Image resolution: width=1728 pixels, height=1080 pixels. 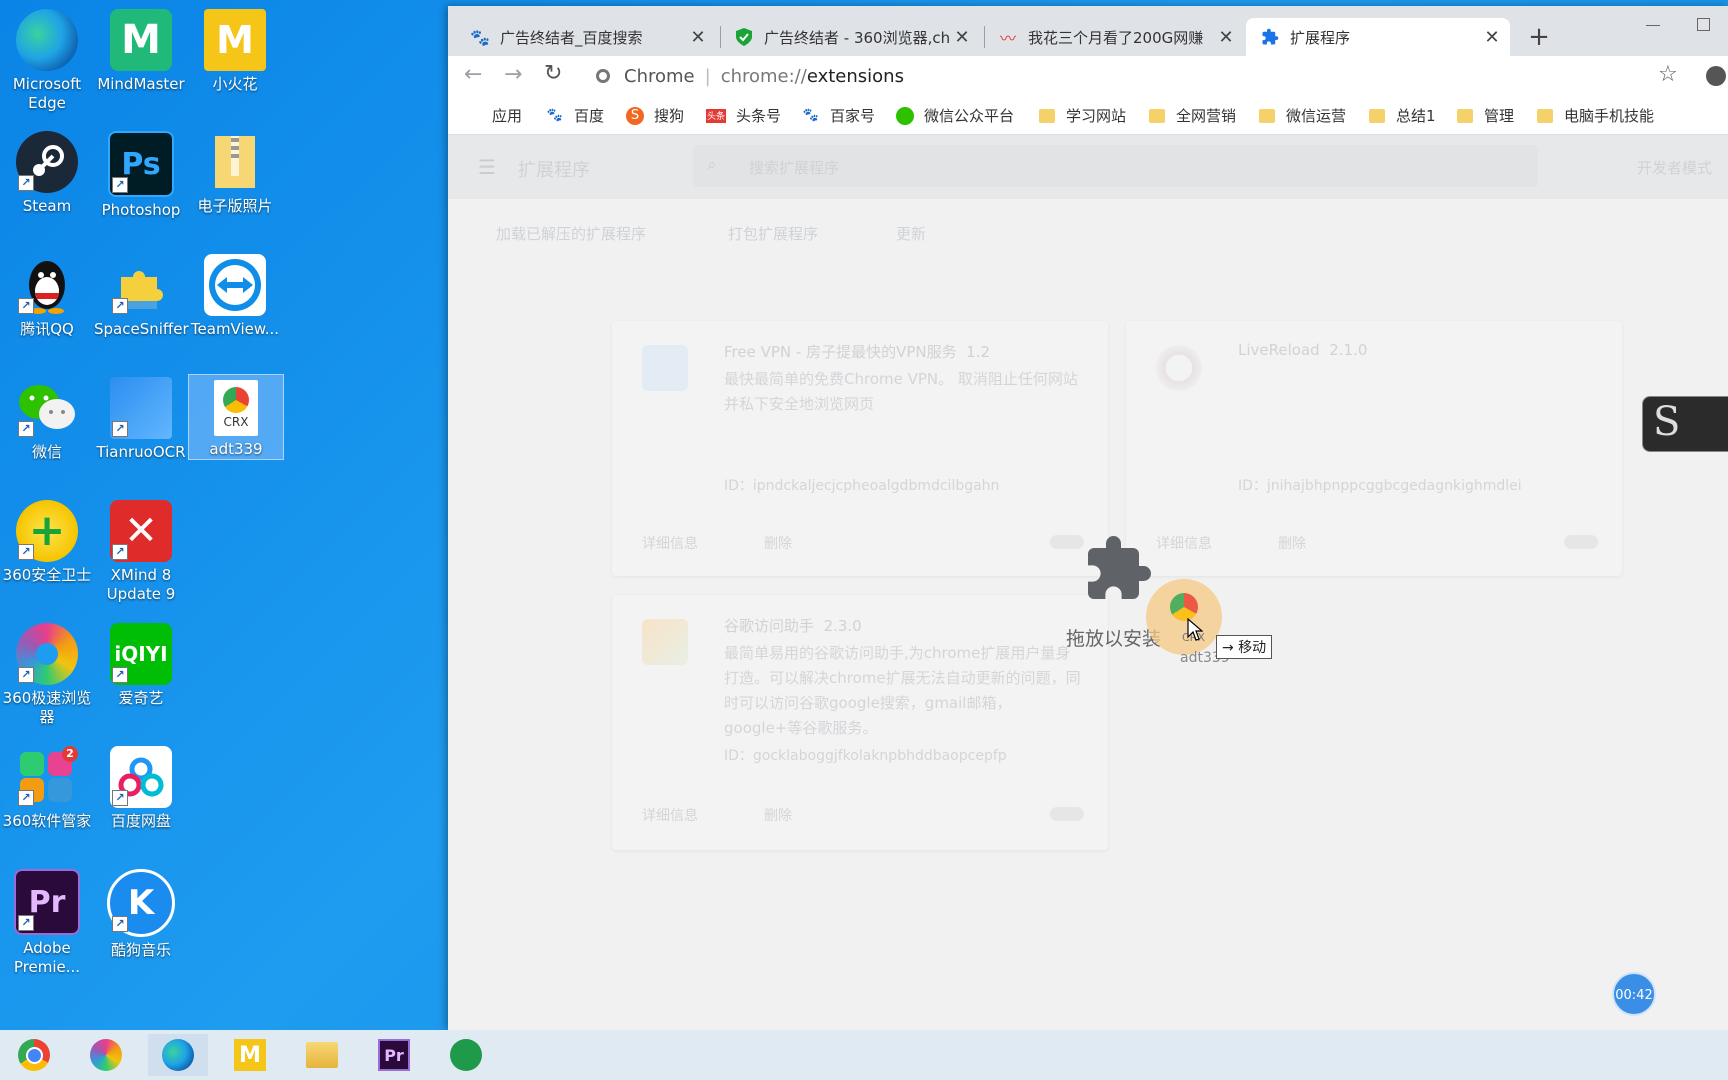 I want to click on desktop-icon-label: Microsoft Edge, so click(x=47, y=93).